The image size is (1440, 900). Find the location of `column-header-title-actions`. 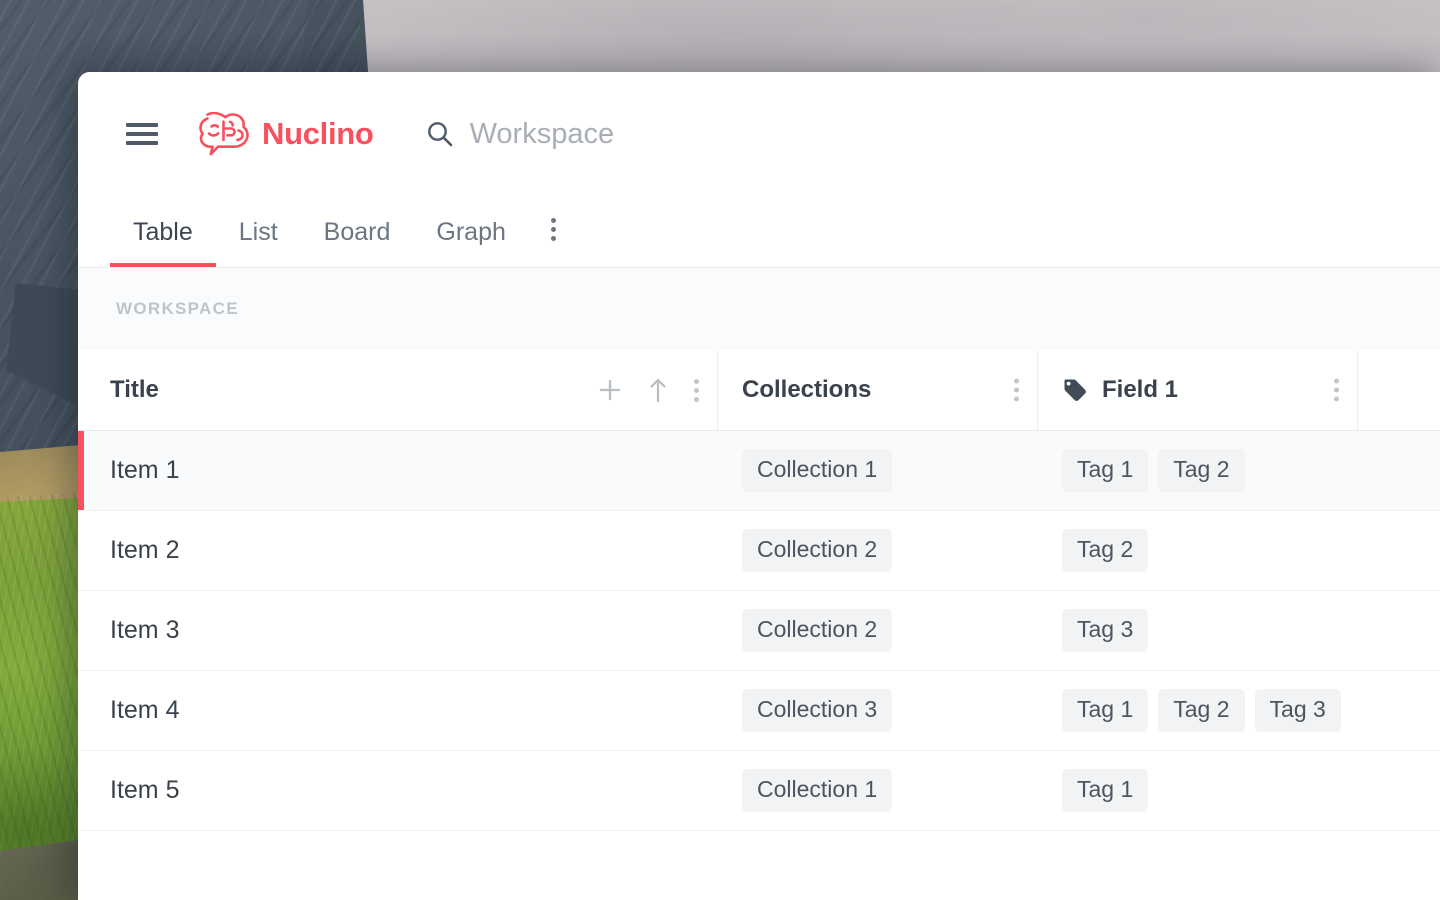

column-header-title-actions is located at coordinates (648, 390).